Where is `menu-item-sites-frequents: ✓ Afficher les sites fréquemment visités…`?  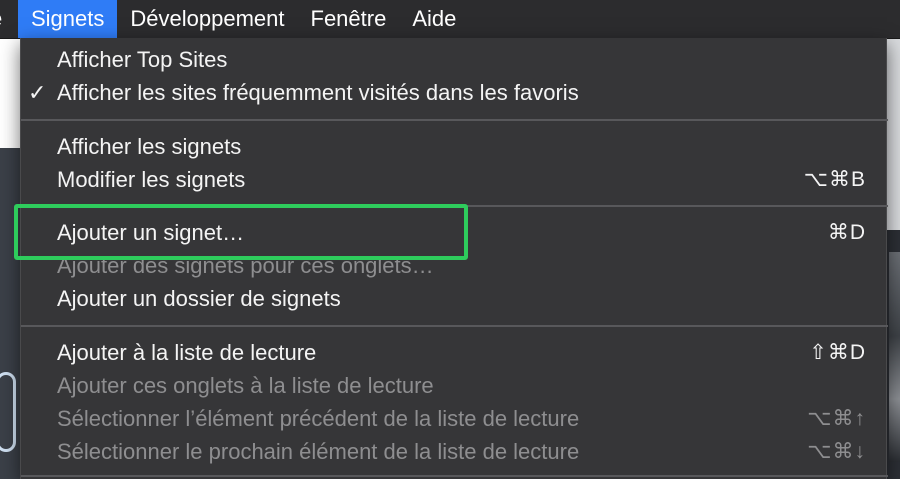
menu-item-sites-frequents: ✓ Afficher les sites fréquemment visités… is located at coordinates (454, 92).